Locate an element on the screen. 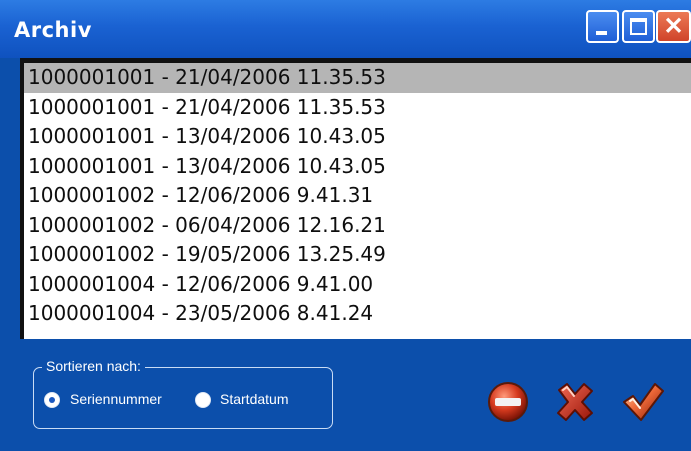  radio-start-date-label: Startdatum is located at coordinates (254, 399).